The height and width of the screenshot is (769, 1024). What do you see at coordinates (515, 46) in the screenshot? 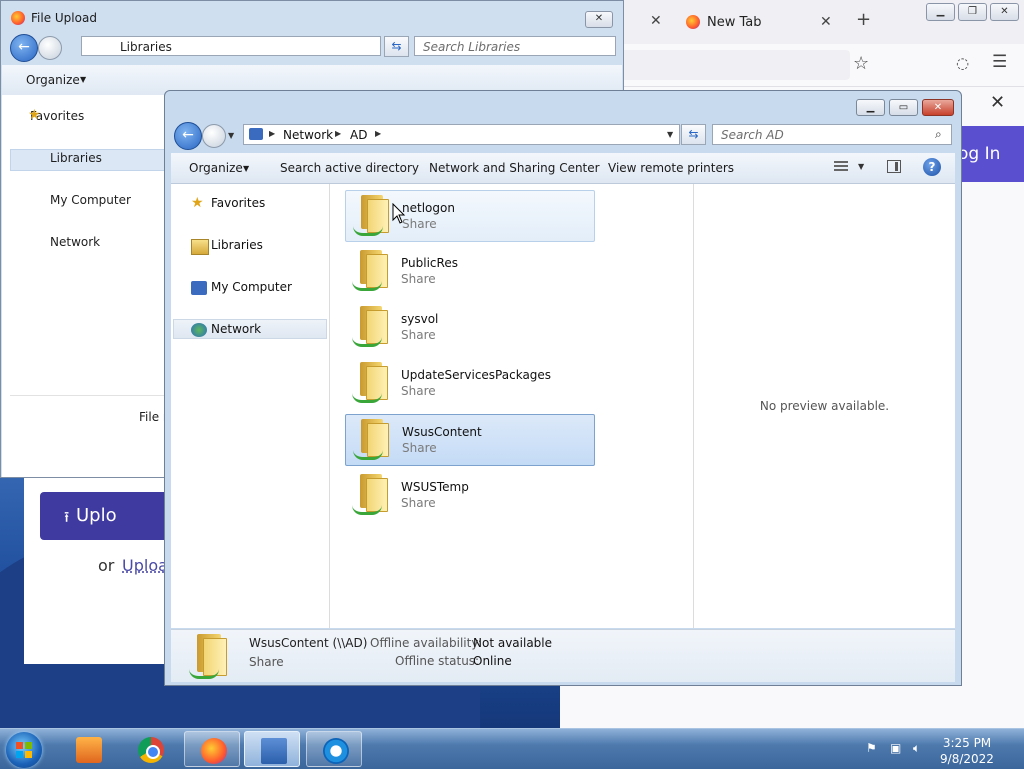
I see `search-input: Search Libraries` at bounding box center [515, 46].